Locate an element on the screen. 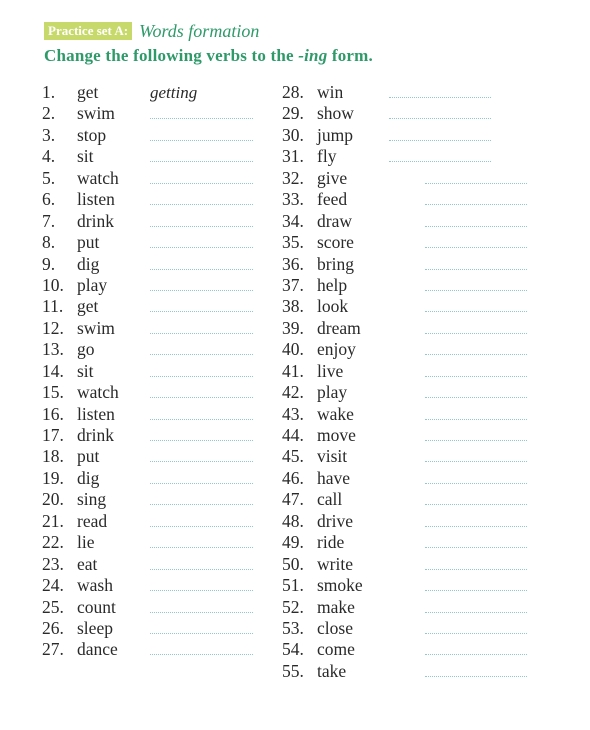 Image resolution: width=590 pixels, height=730 pixels. item-verb: come is located at coordinates (336, 649).